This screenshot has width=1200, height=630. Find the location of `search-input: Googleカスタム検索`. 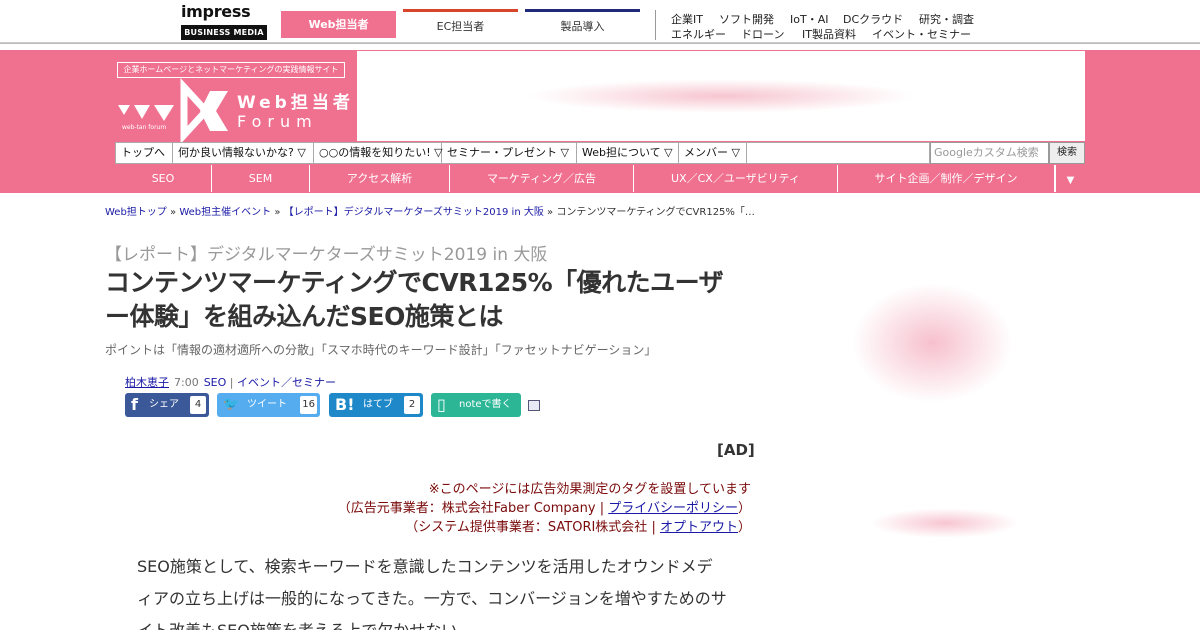

search-input: Googleカスタム検索 is located at coordinates (989, 153).